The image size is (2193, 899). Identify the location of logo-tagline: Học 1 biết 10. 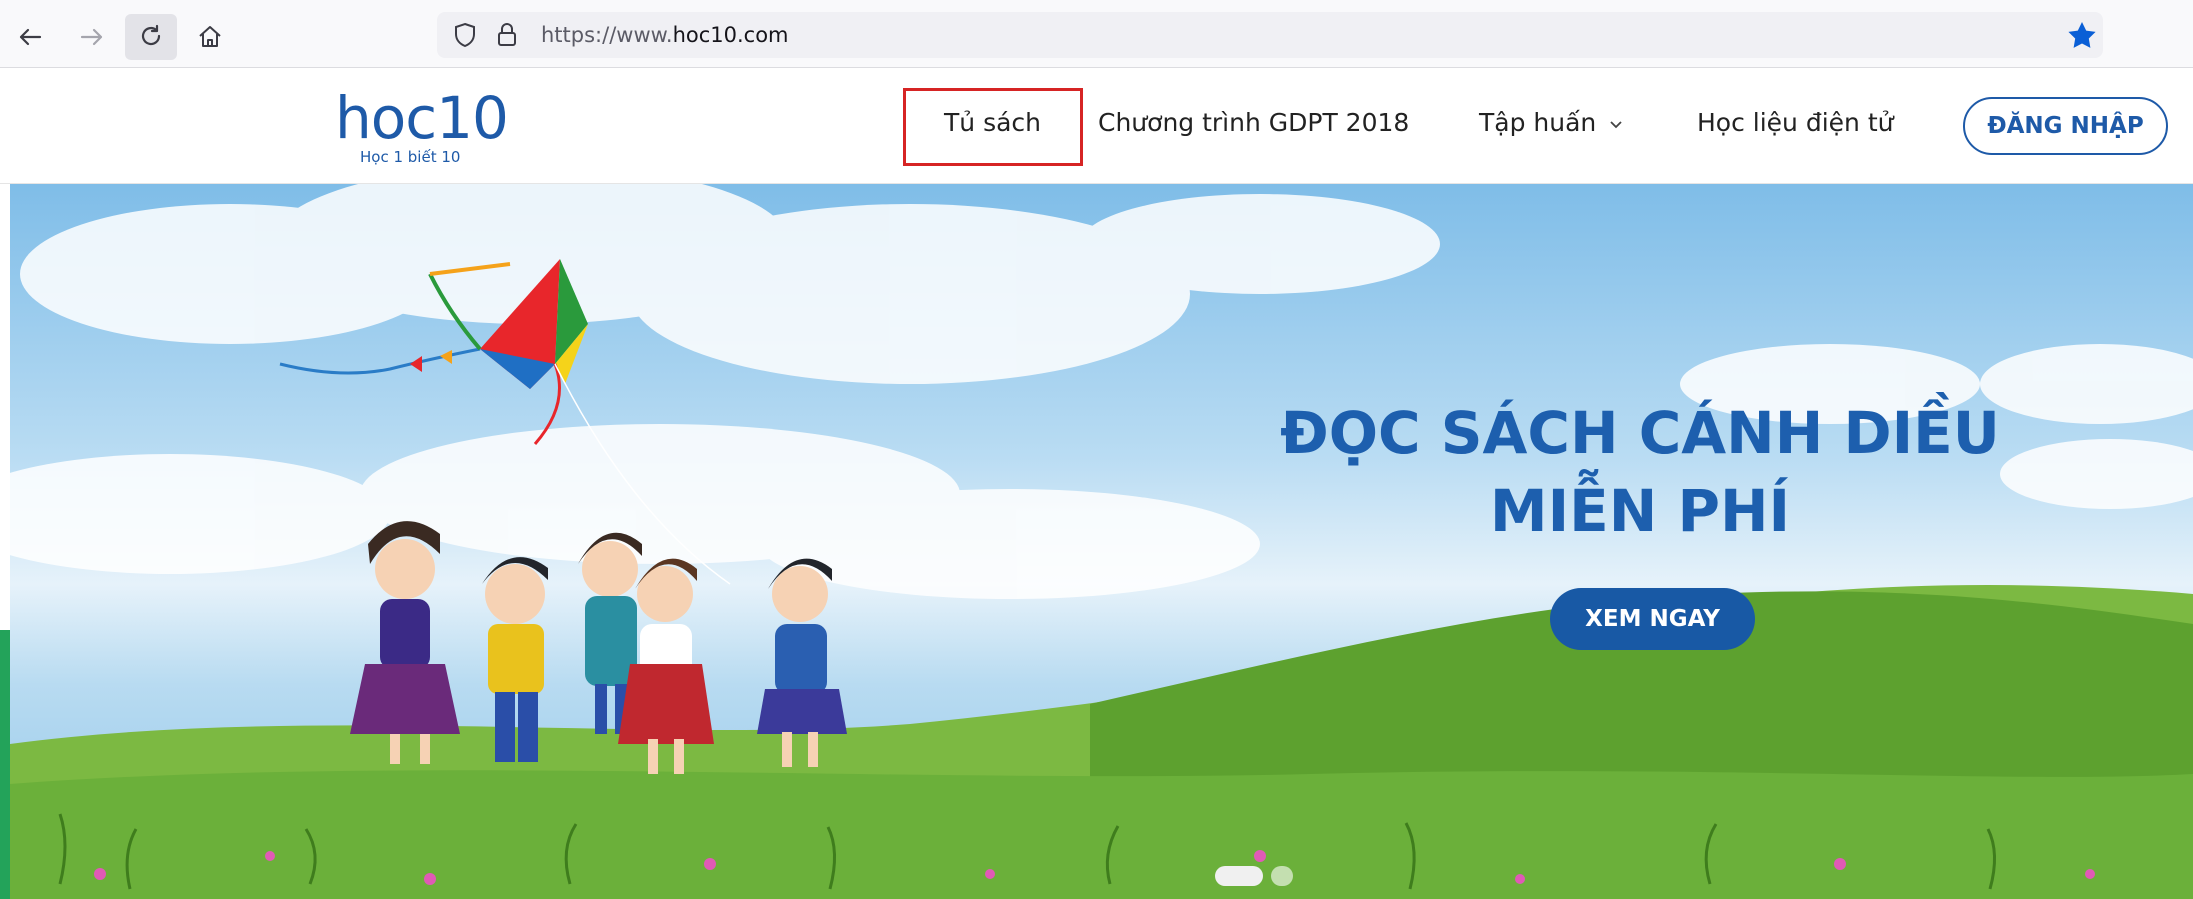
(410, 157).